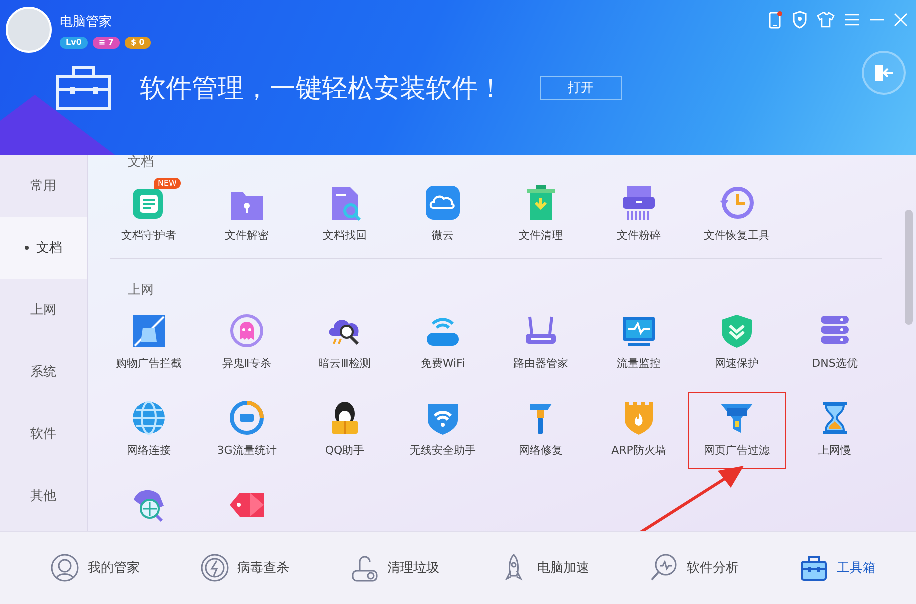  I want to click on nav-item: 清理垃圾, so click(395, 568).